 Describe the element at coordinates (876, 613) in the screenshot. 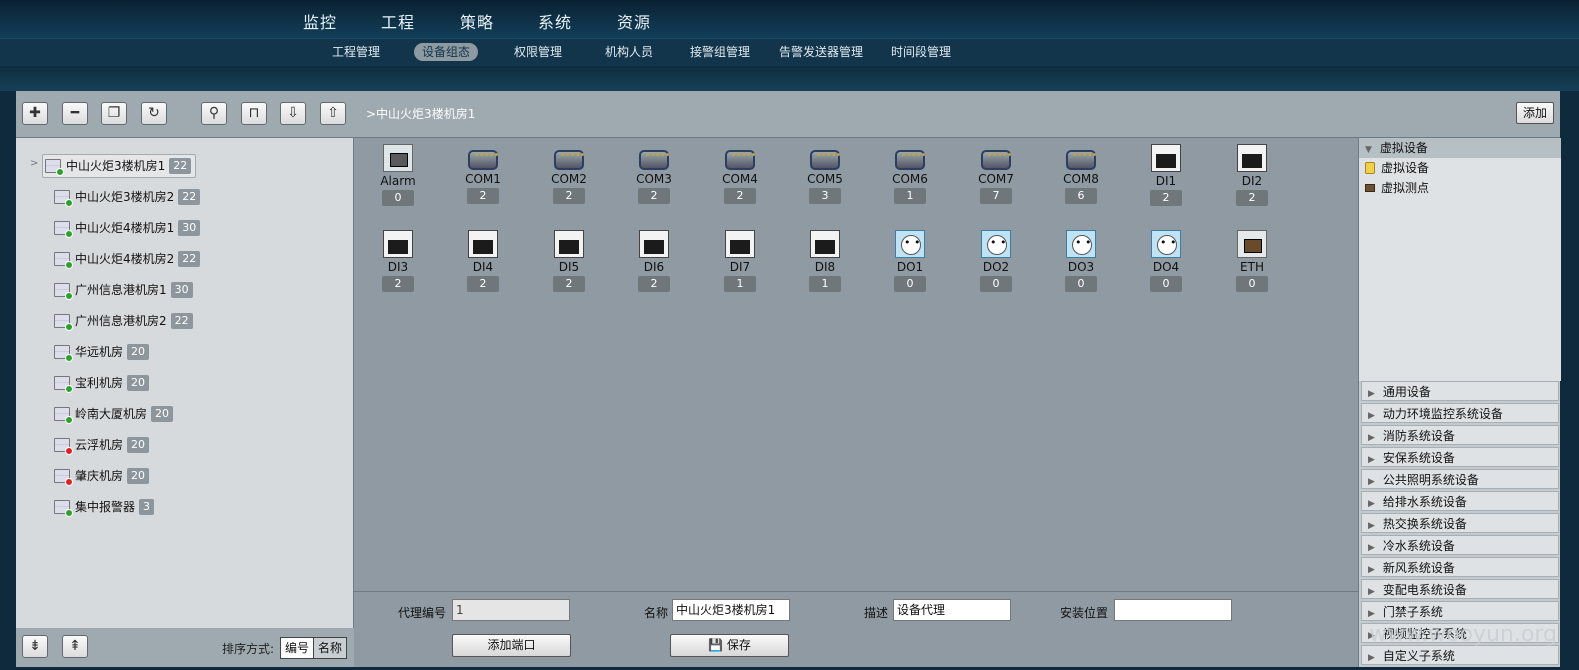

I see `desc-label: 描述` at that location.